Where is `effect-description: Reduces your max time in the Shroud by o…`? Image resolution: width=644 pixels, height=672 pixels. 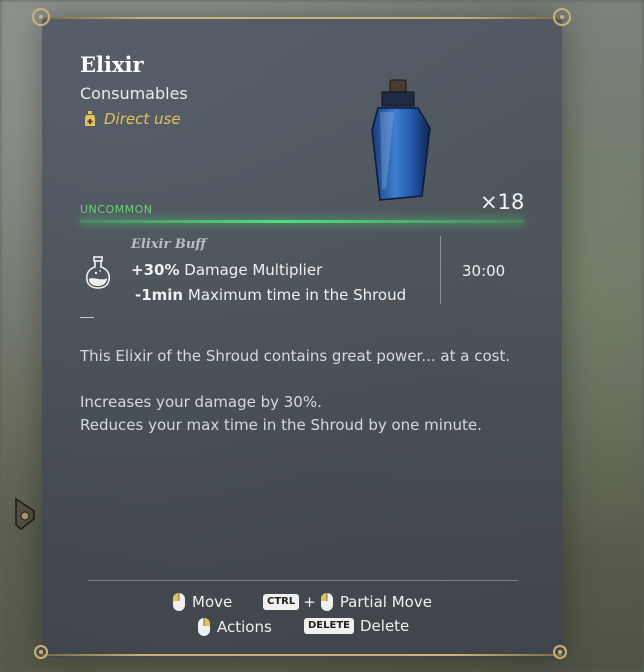
effect-description: Reduces your max time in the Shroud by o… is located at coordinates (281, 425).